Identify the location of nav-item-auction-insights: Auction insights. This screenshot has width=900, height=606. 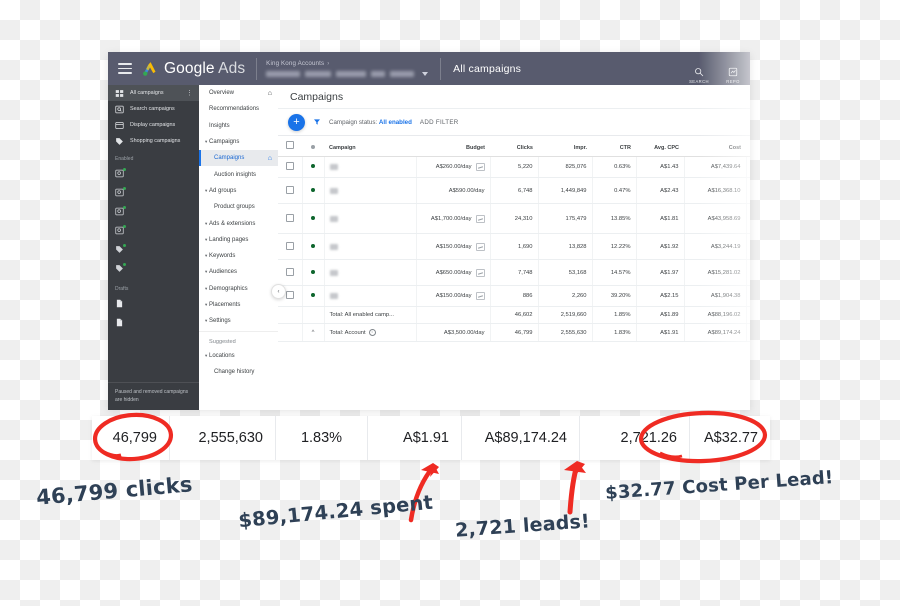
(238, 174).